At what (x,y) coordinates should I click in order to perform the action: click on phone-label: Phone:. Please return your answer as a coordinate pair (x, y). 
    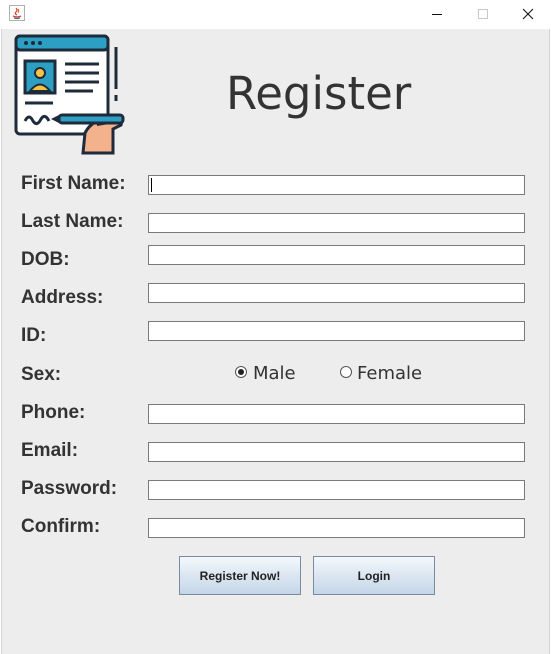
    Looking at the image, I should click on (53, 412).